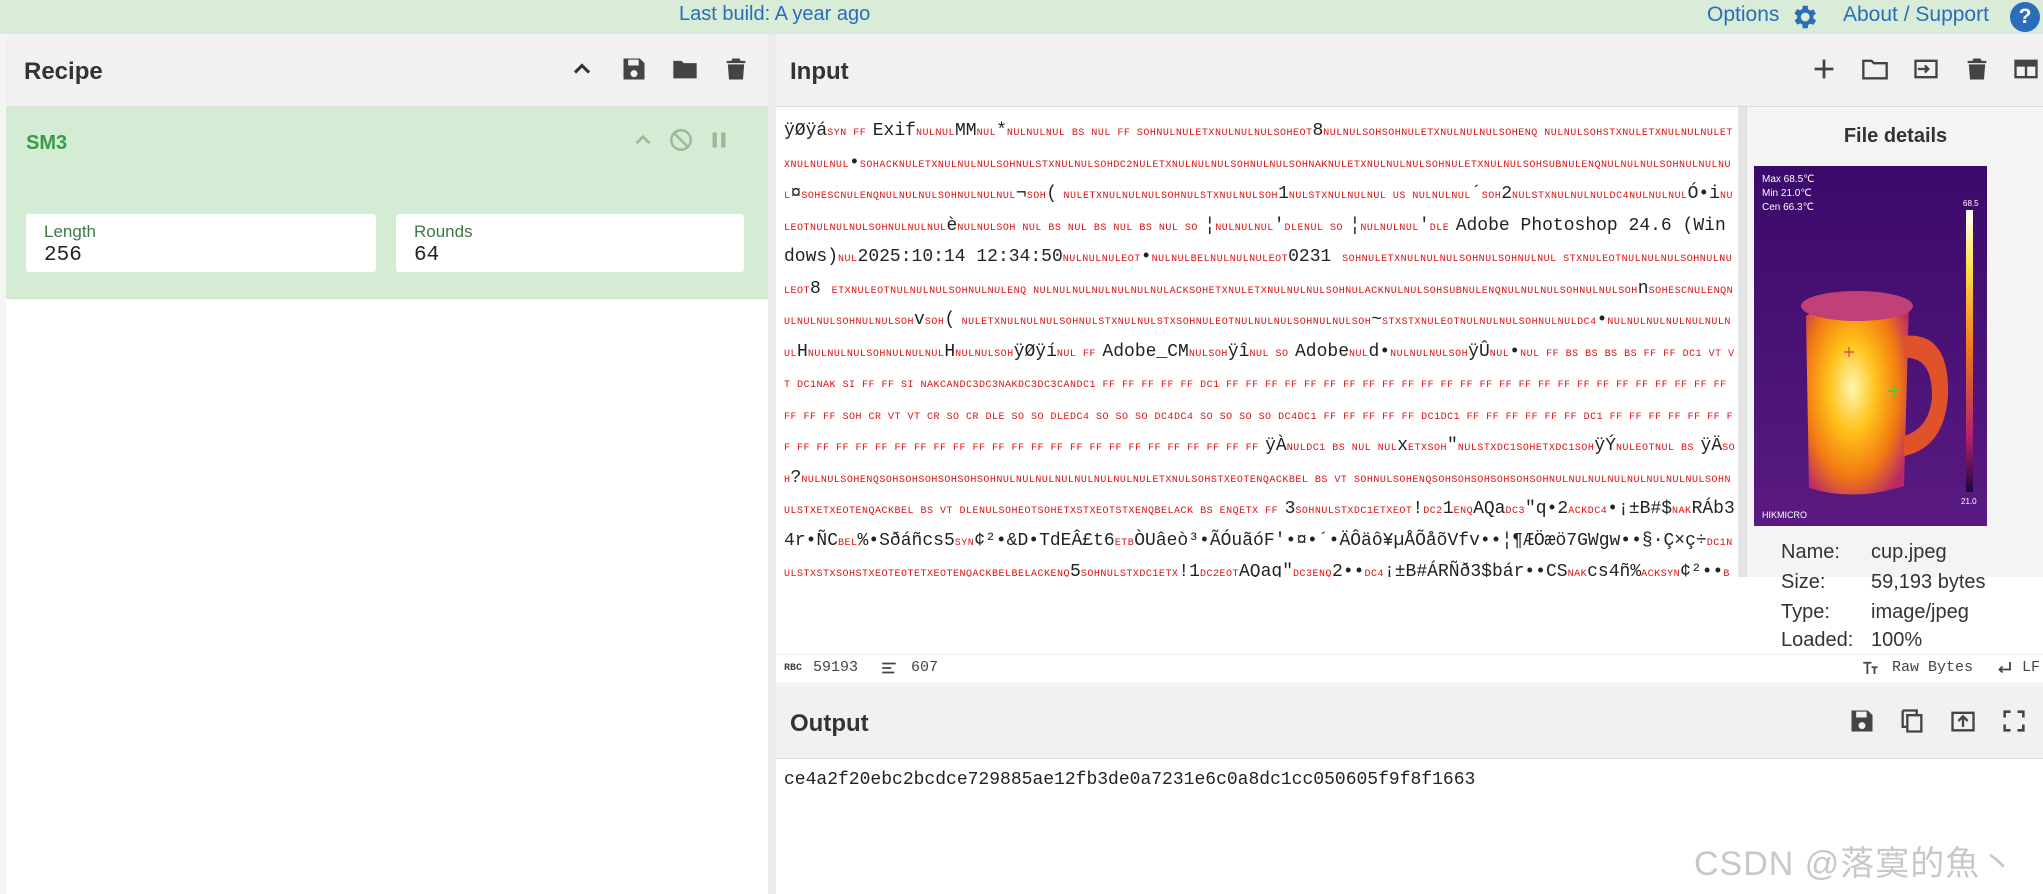 This screenshot has height=894, width=2043. What do you see at coordinates (1313, 573) in the screenshot?
I see `control-char-run: DC3ENQ` at bounding box center [1313, 573].